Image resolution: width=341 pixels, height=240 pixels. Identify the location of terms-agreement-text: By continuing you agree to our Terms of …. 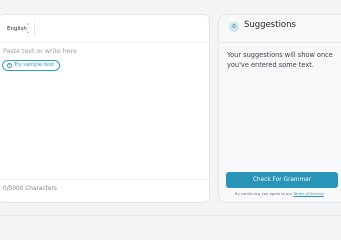
(279, 194).